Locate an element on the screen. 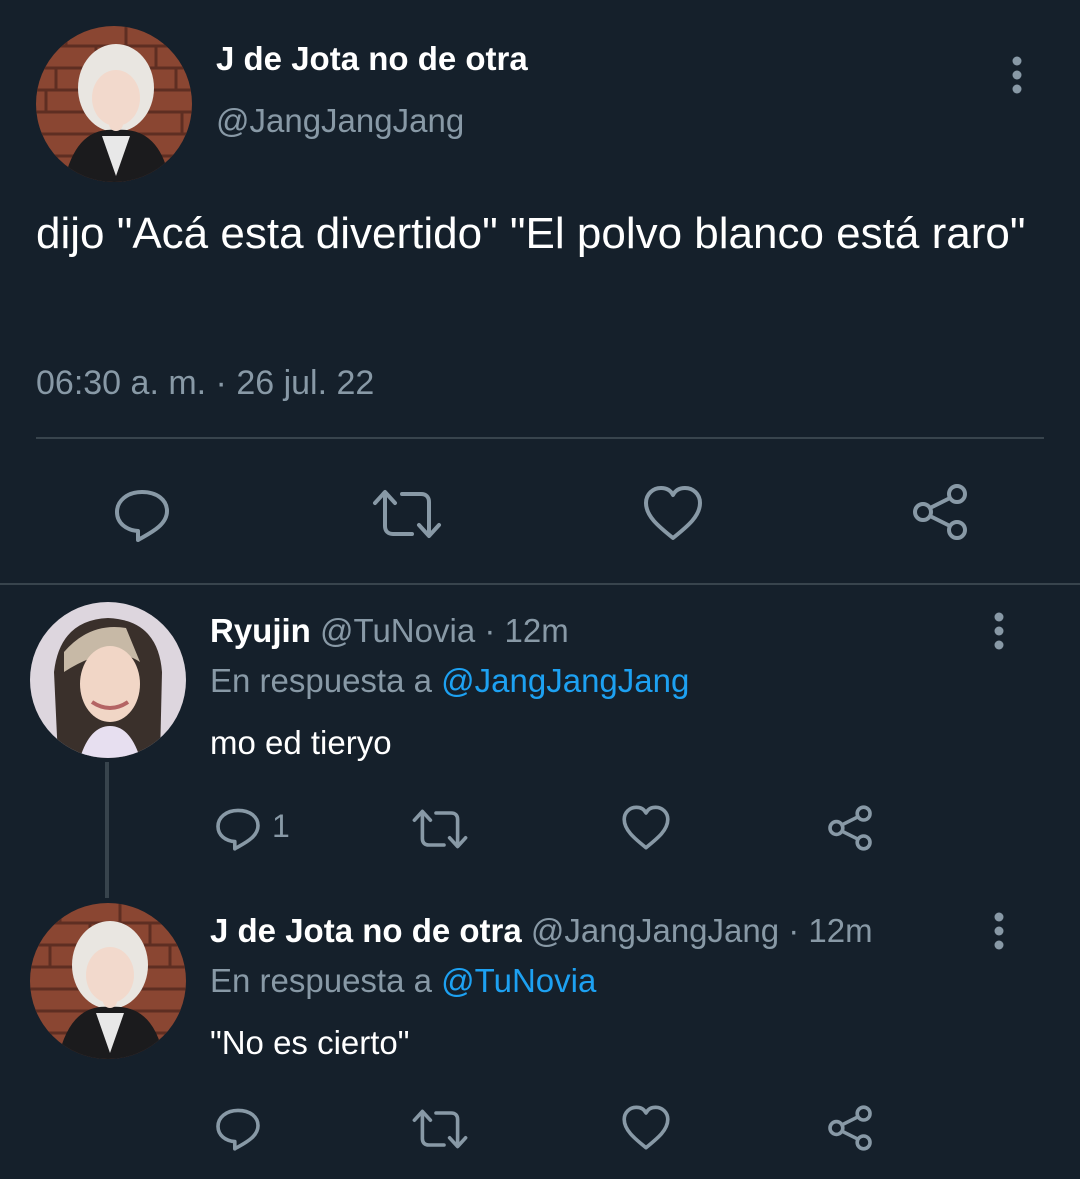  reply-header: J de Jota no de otra @JangJangJang · 12m is located at coordinates (541, 931).